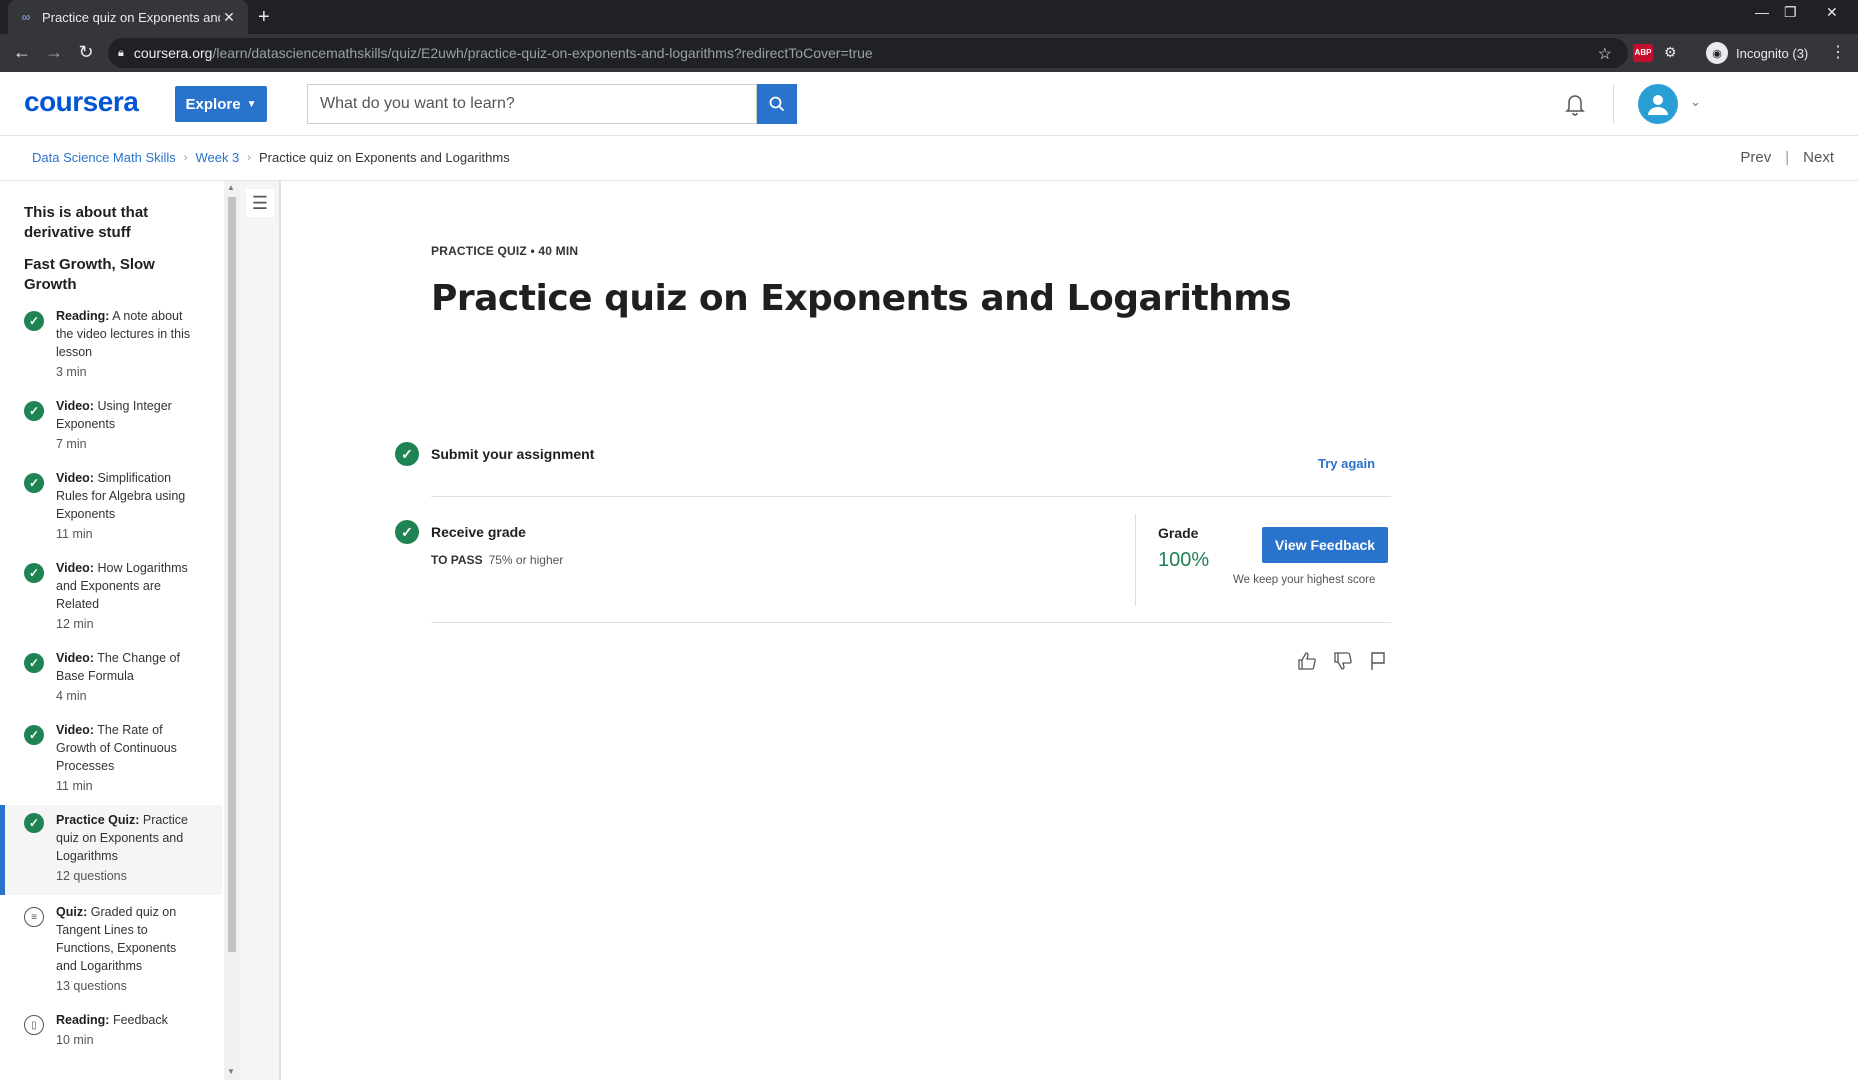 This screenshot has height=1080, width=1858. I want to click on sidebar-item: ✓ Video: The Change of Base Formula 4 min, so click(111, 680).